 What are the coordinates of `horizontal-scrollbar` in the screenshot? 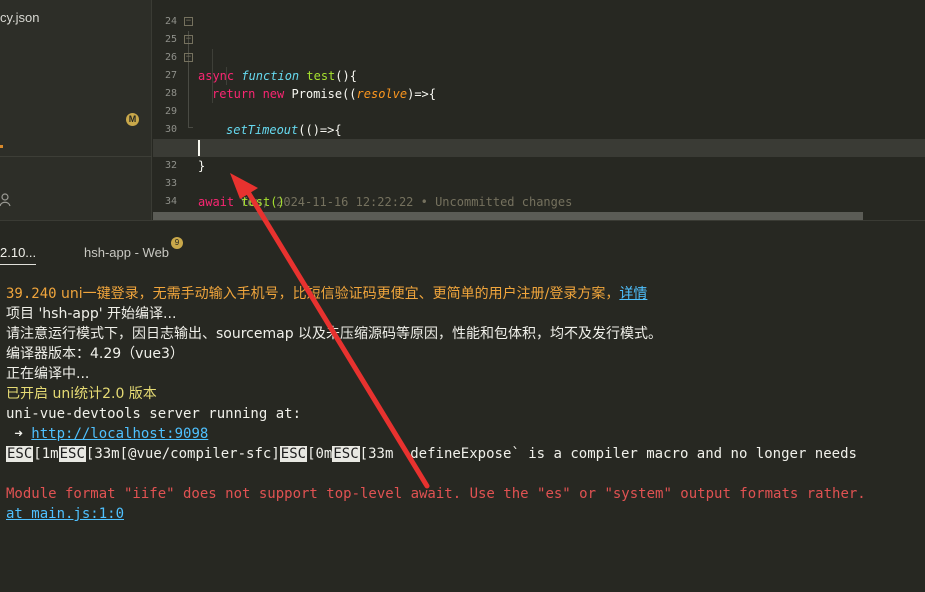 It's located at (508, 216).